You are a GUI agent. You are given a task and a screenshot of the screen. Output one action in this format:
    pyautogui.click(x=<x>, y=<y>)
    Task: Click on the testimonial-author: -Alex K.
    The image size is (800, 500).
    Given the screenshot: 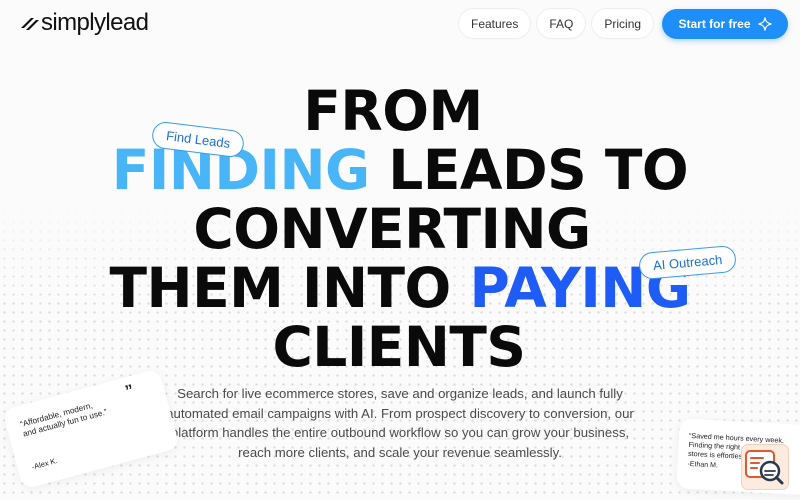 What is the action you would take?
    pyautogui.click(x=44, y=463)
    